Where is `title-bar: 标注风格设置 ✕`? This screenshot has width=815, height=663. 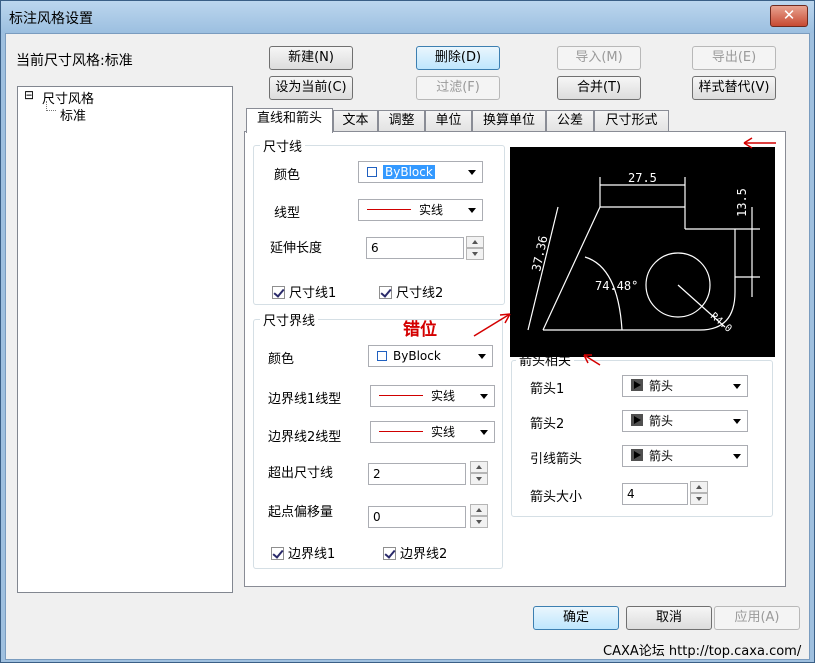 title-bar: 标注风格设置 ✕ is located at coordinates (407, 17).